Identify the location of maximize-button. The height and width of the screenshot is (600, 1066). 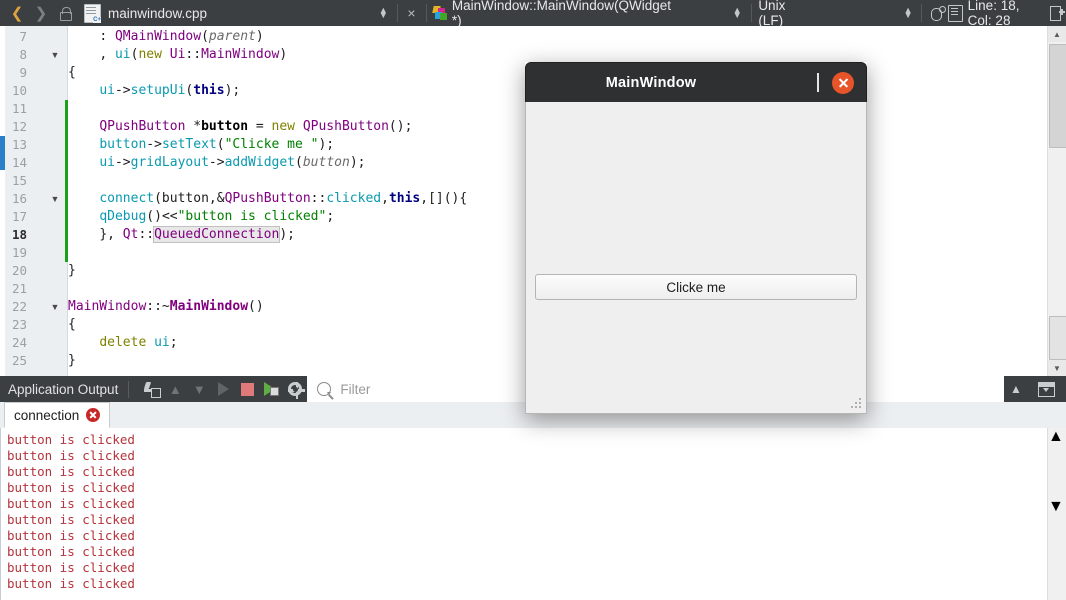
(818, 82).